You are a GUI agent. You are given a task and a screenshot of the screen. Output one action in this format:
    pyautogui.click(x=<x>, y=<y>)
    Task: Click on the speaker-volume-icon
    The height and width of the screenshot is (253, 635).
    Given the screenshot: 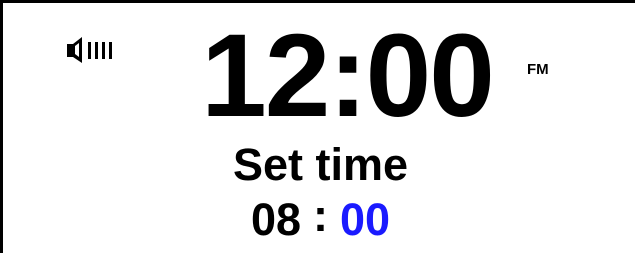 What is the action you would take?
    pyautogui.click(x=89, y=50)
    